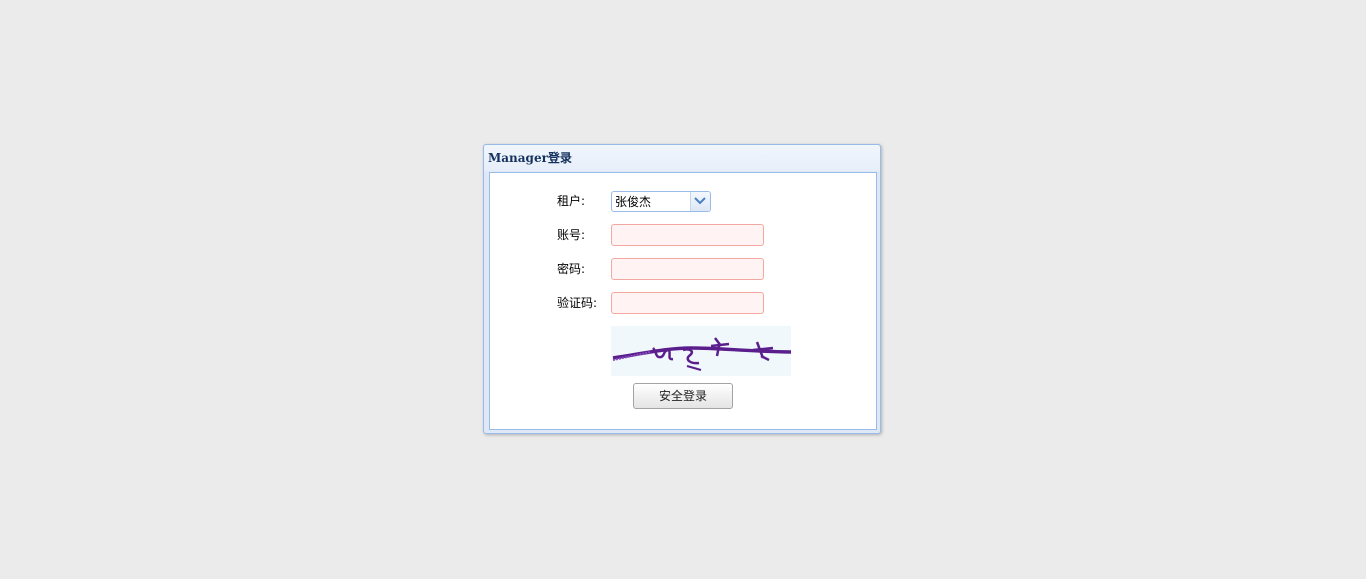  I want to click on password-label: 密码:, so click(571, 269).